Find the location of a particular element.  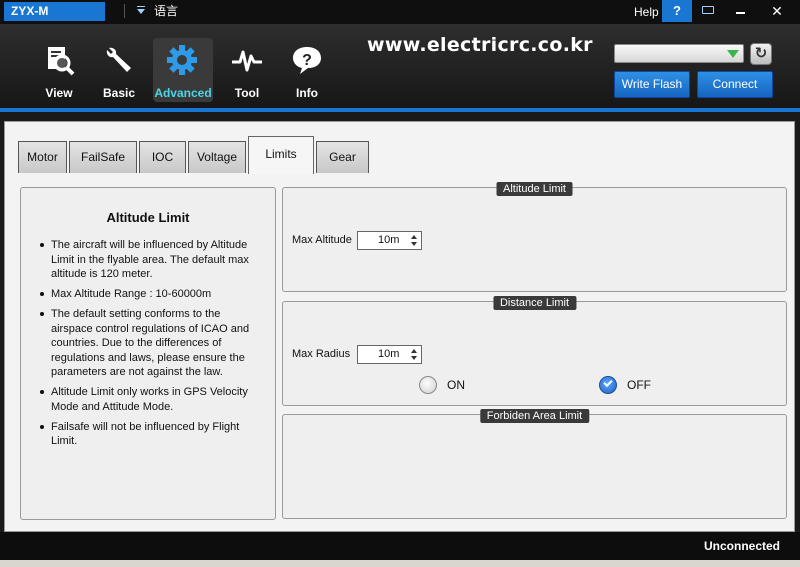

max-radius-spinbox: 10m is located at coordinates (389, 354).